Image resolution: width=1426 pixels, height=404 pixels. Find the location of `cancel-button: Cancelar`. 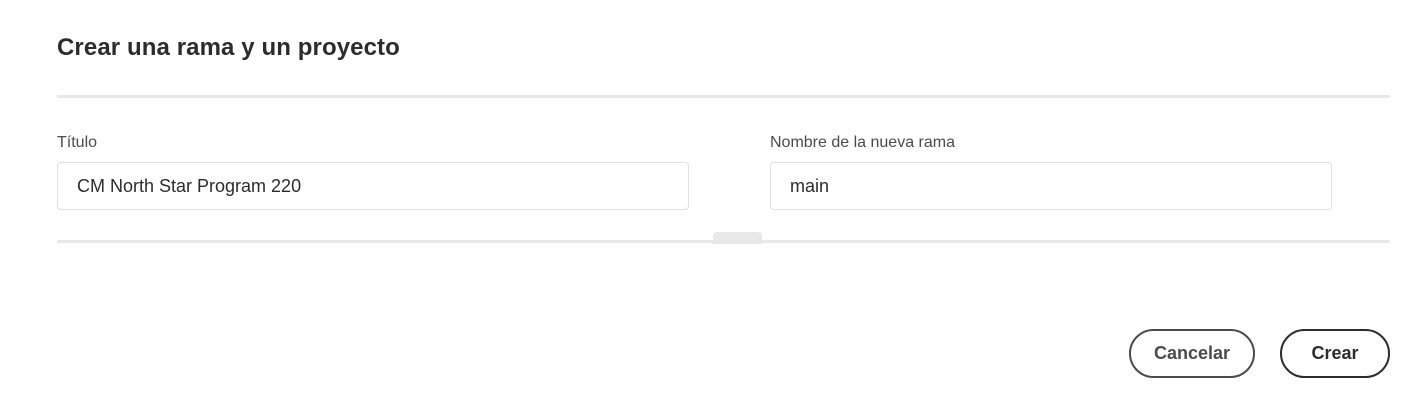

cancel-button: Cancelar is located at coordinates (1192, 353).